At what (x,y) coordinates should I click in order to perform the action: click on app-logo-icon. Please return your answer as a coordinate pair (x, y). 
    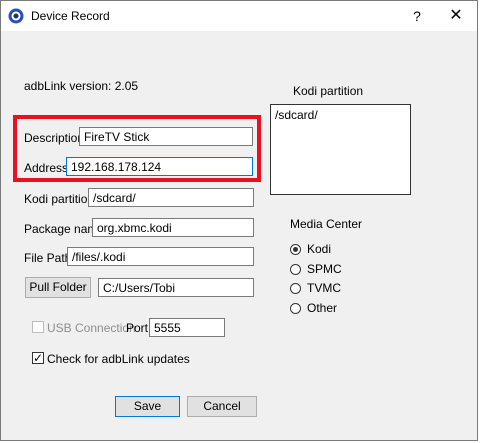
    Looking at the image, I should click on (16, 16).